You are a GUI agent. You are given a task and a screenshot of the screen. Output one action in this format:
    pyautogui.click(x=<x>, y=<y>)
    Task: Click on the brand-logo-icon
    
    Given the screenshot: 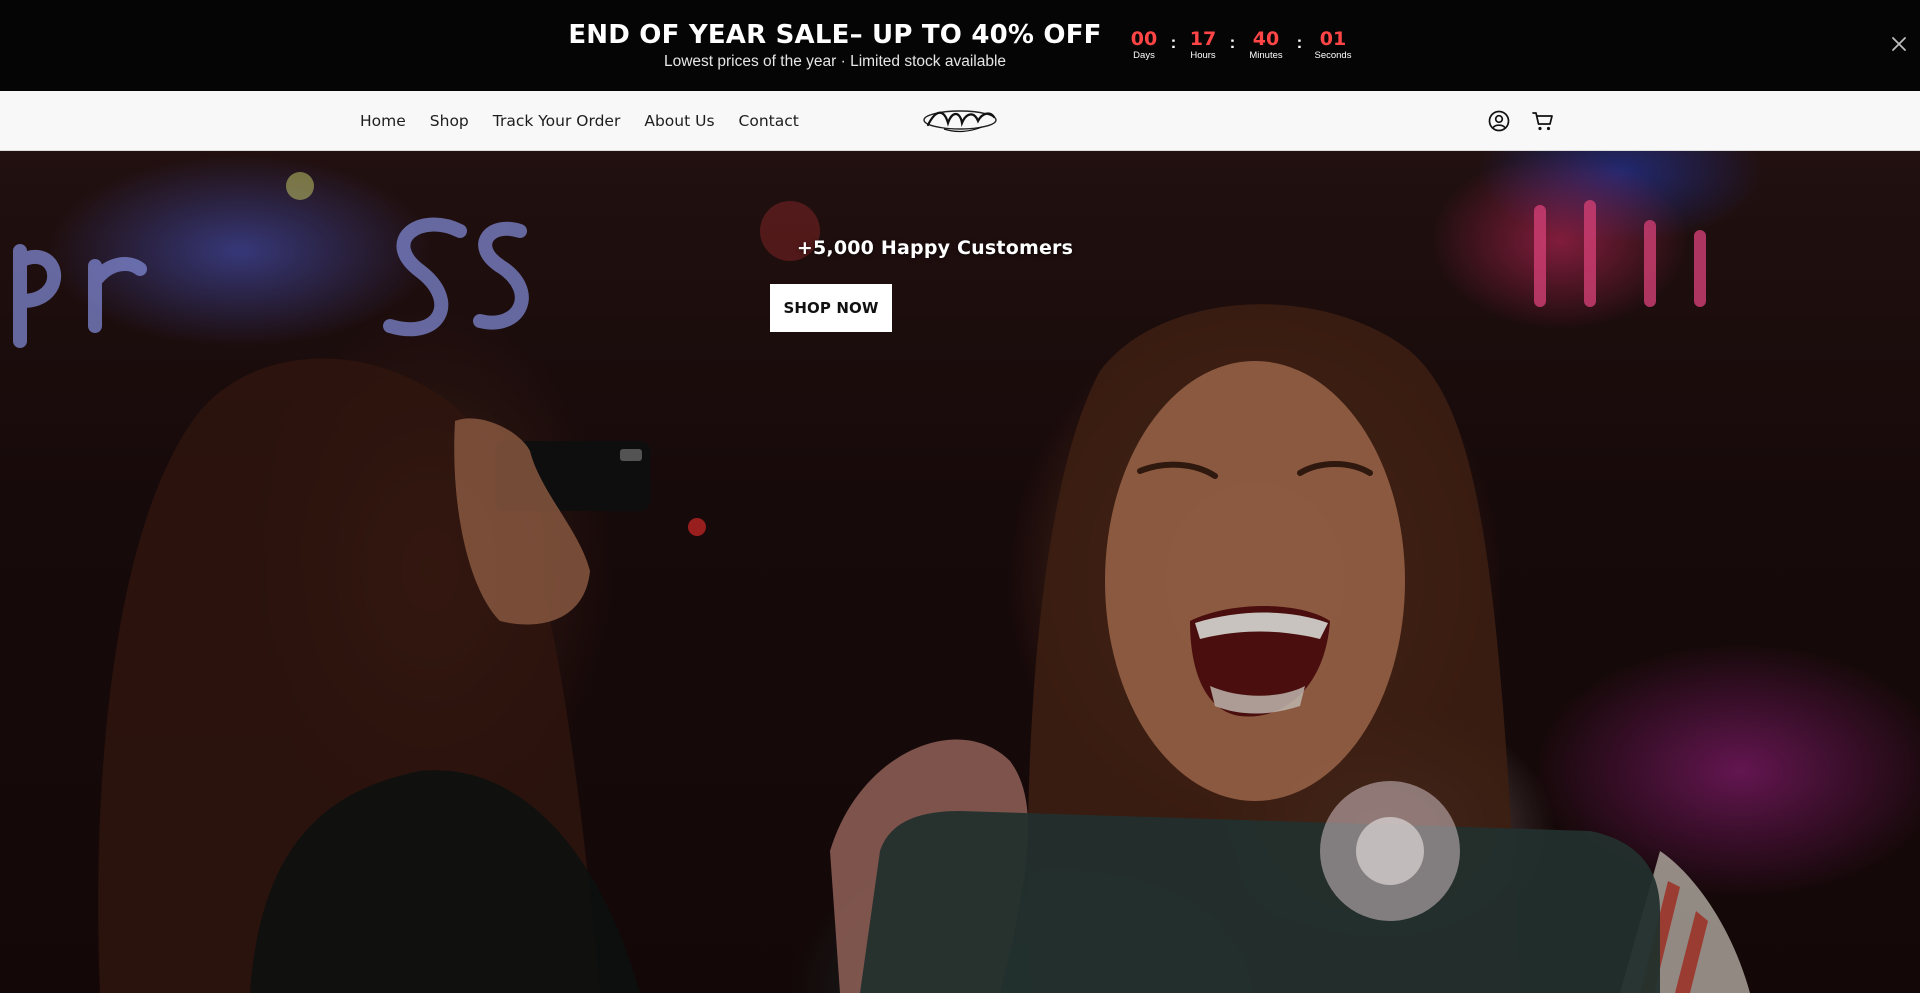 What is the action you would take?
    pyautogui.click(x=960, y=120)
    